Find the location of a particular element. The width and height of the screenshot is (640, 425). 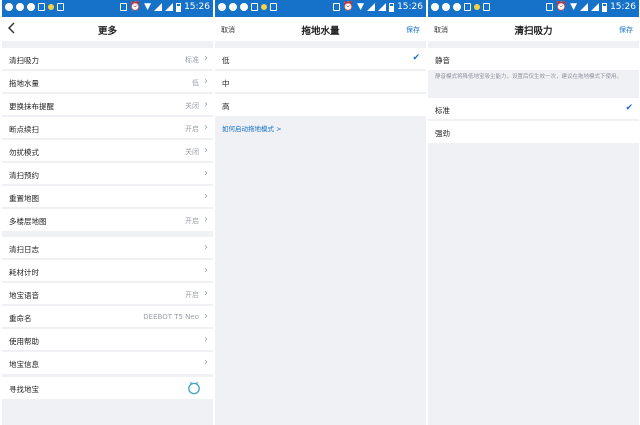

setting-label: 使用帮助 is located at coordinates (24, 341).